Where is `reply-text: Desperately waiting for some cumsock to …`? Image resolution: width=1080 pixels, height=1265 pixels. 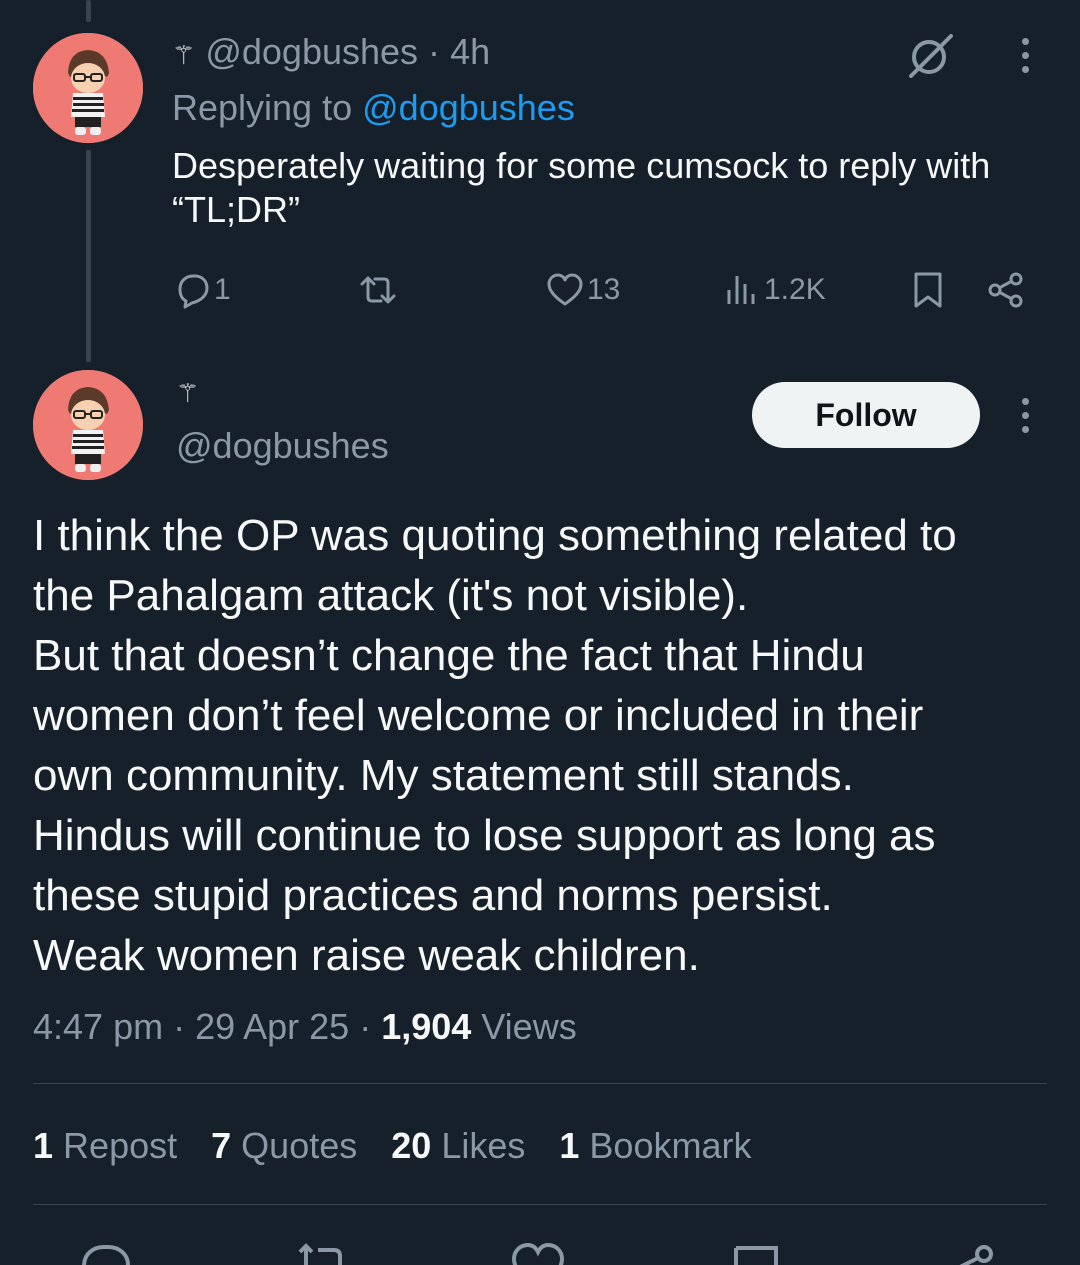
reply-text: Desperately waiting for some cumsock to … is located at coordinates (581, 187).